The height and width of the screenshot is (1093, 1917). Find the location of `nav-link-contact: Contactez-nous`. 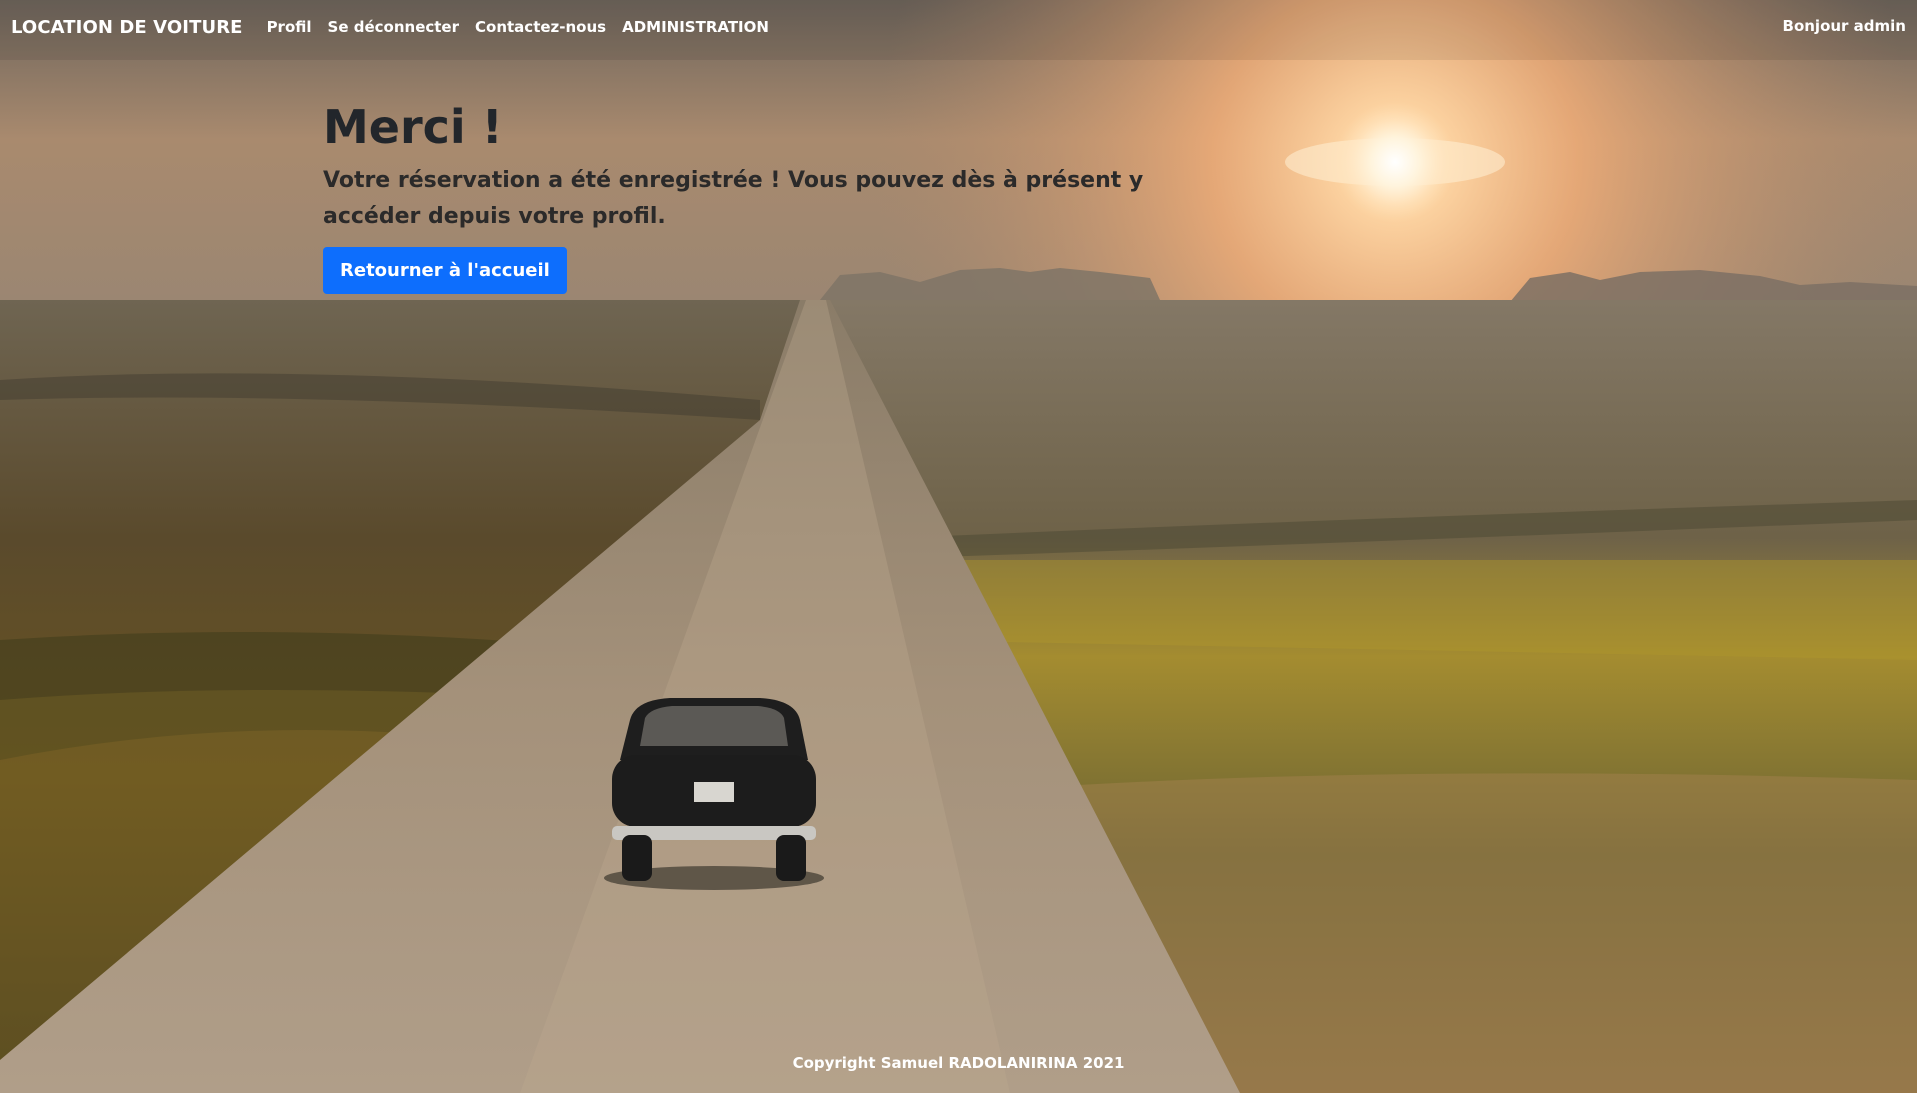

nav-link-contact: Contactez-nous is located at coordinates (540, 27).